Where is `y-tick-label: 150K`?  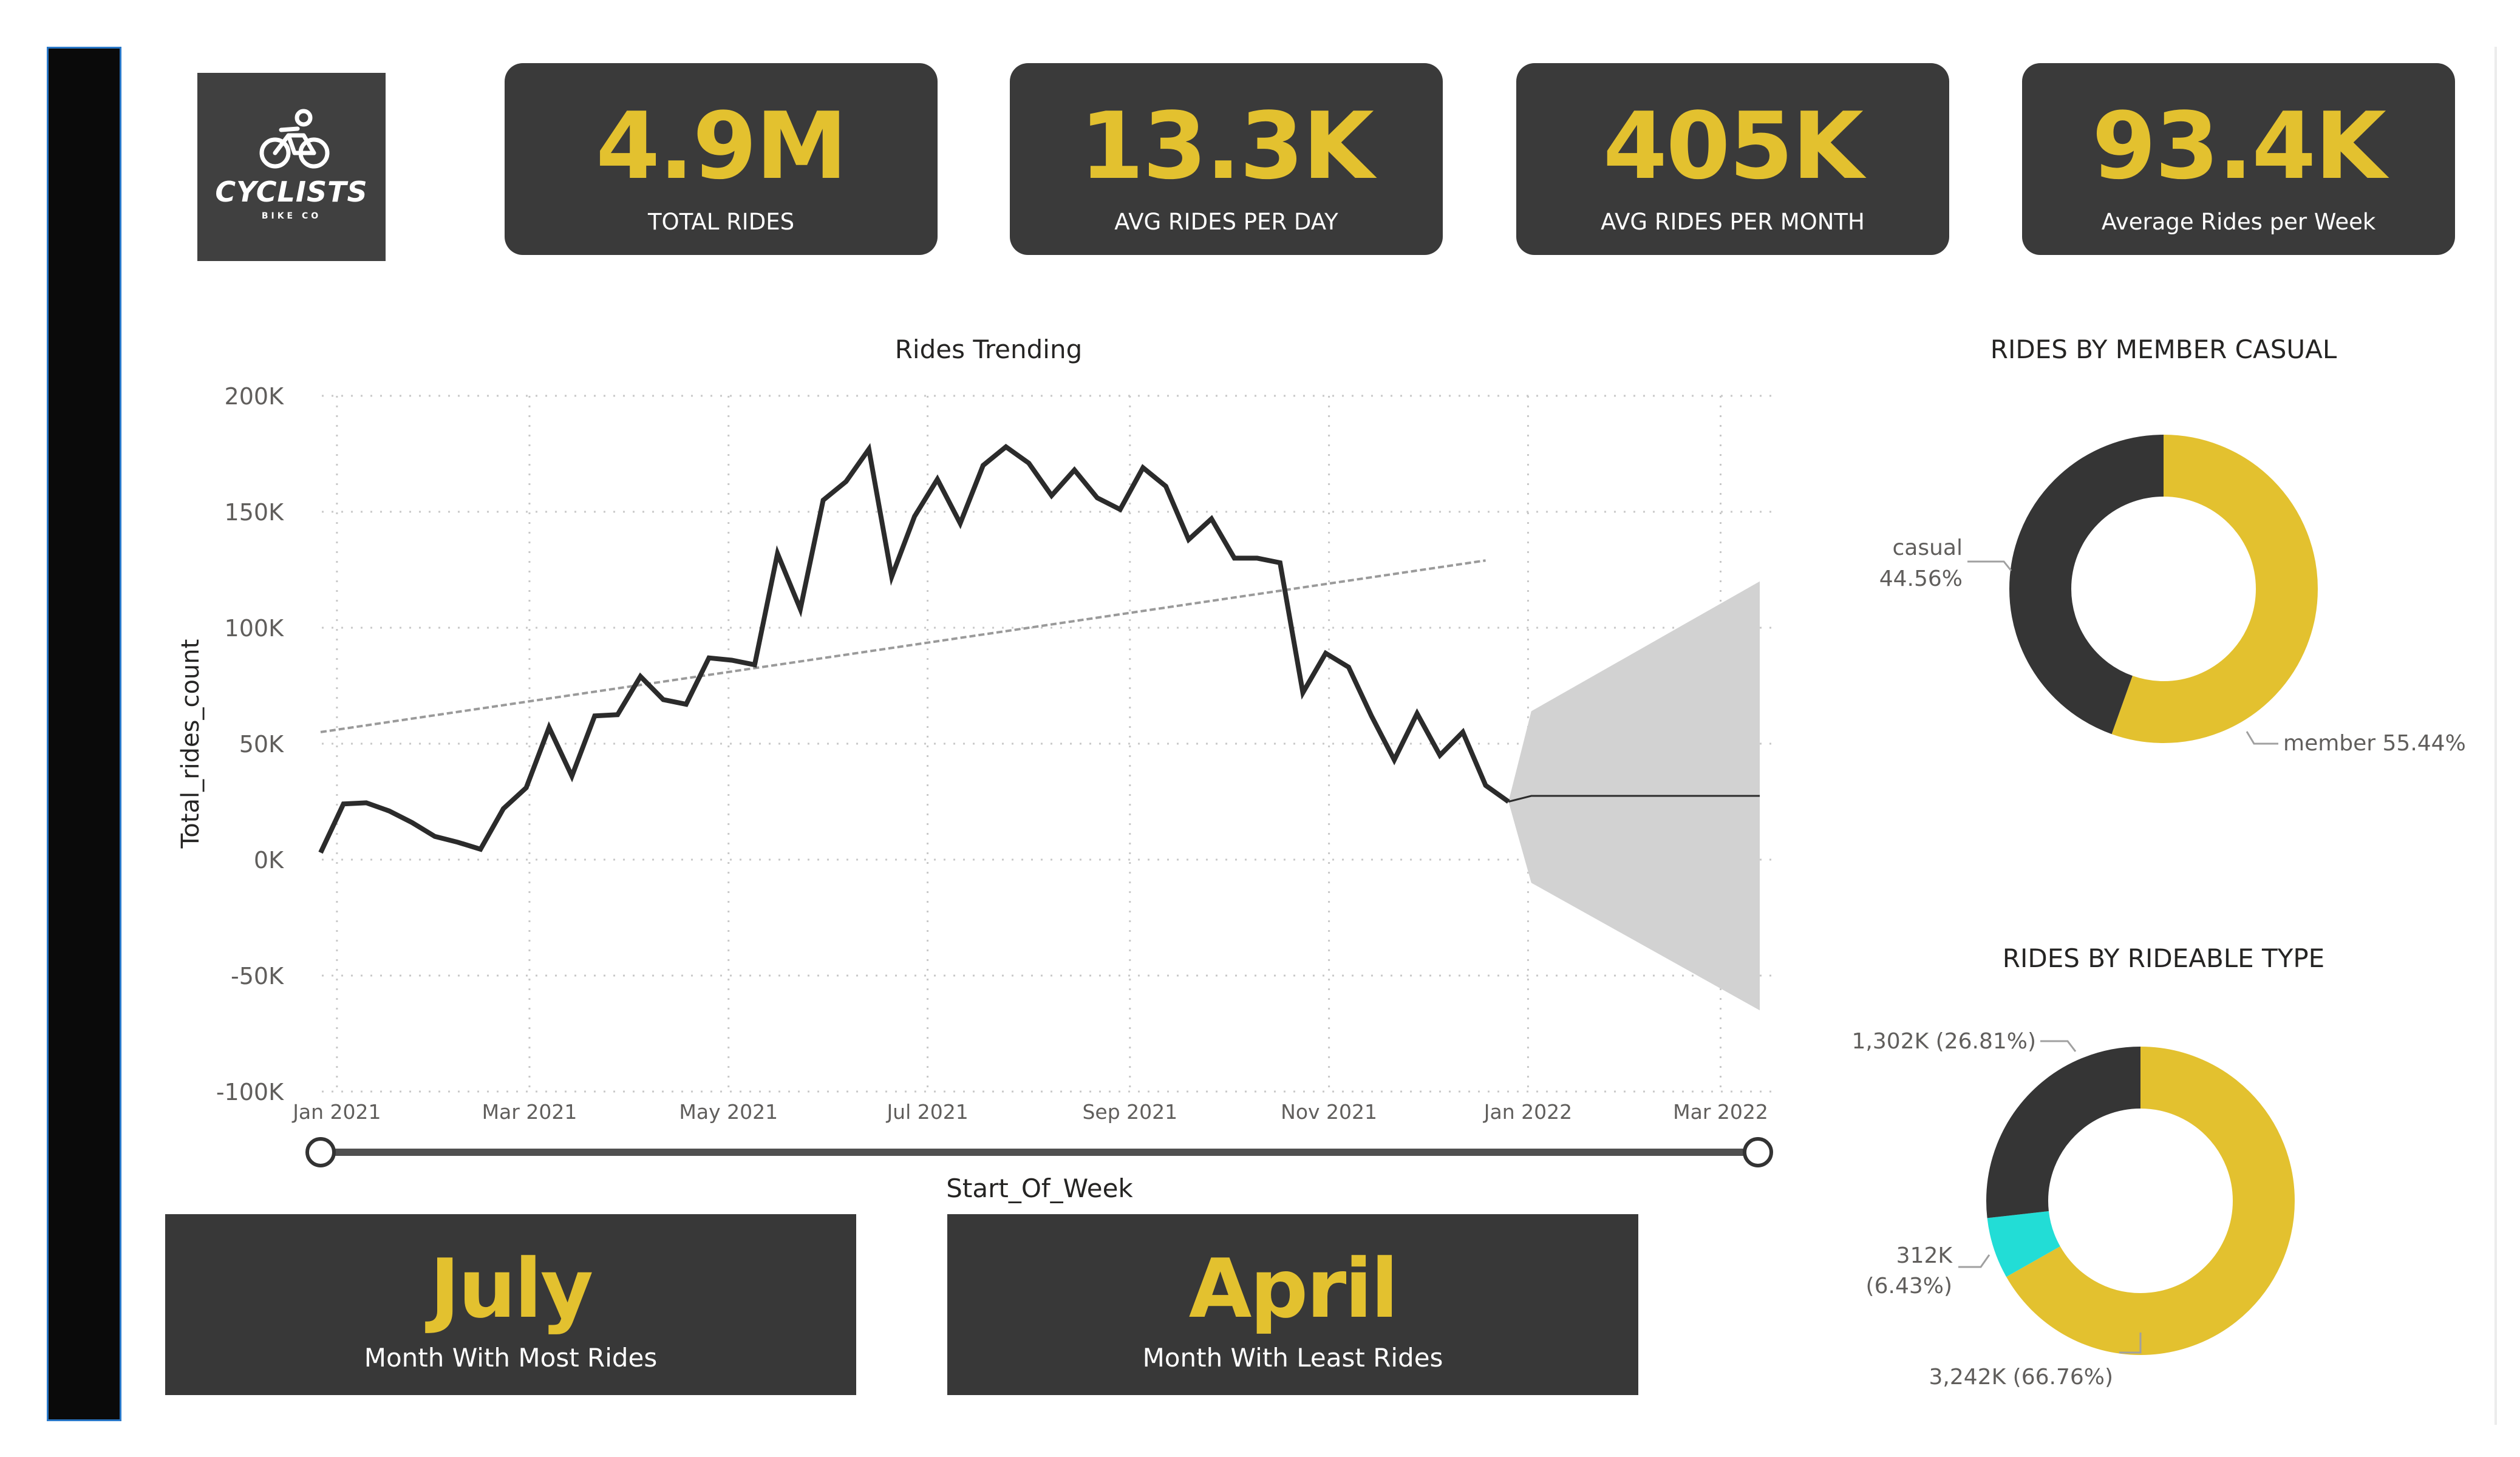
y-tick-label: 150K is located at coordinates (255, 512).